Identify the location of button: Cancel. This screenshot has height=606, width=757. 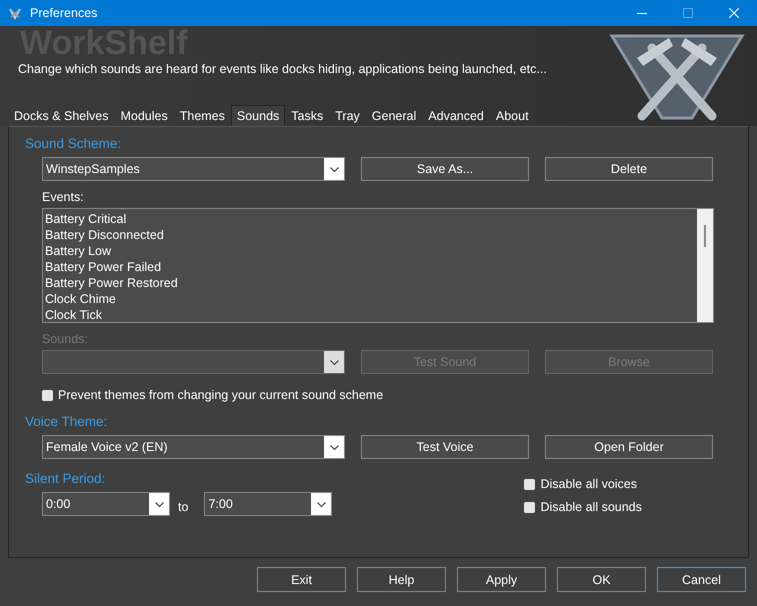
(701, 579).